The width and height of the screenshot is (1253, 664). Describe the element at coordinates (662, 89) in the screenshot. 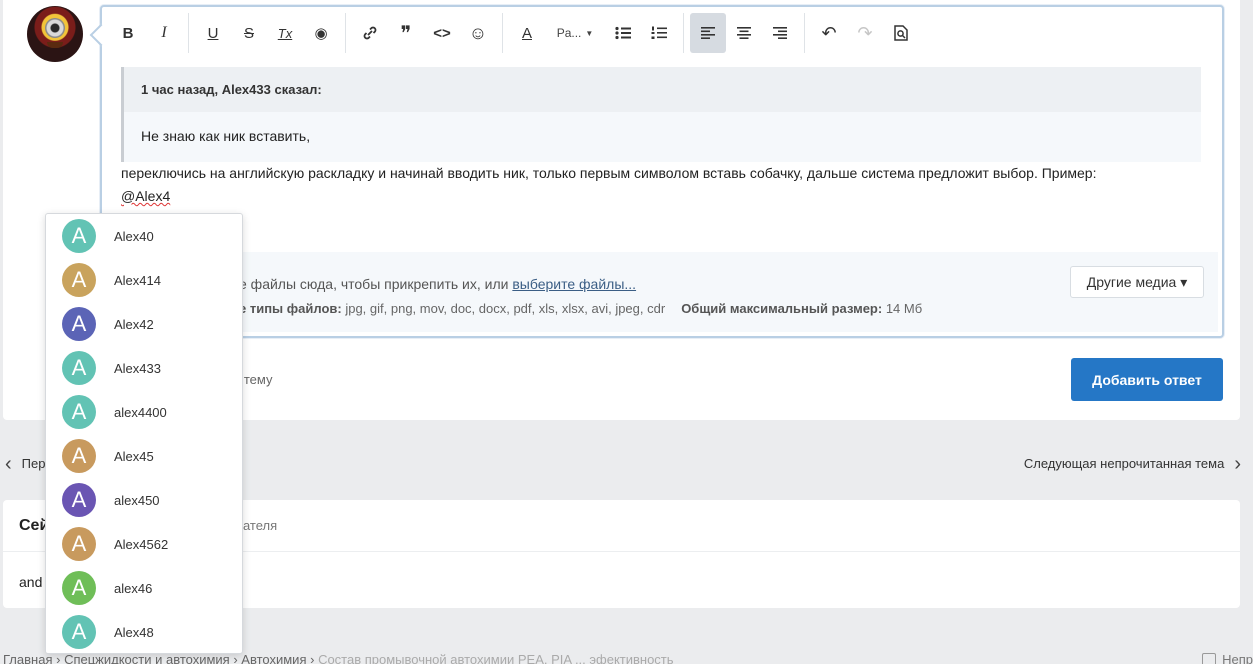

I see `quote-header: 1 час назад, Alex433 сказал:` at that location.